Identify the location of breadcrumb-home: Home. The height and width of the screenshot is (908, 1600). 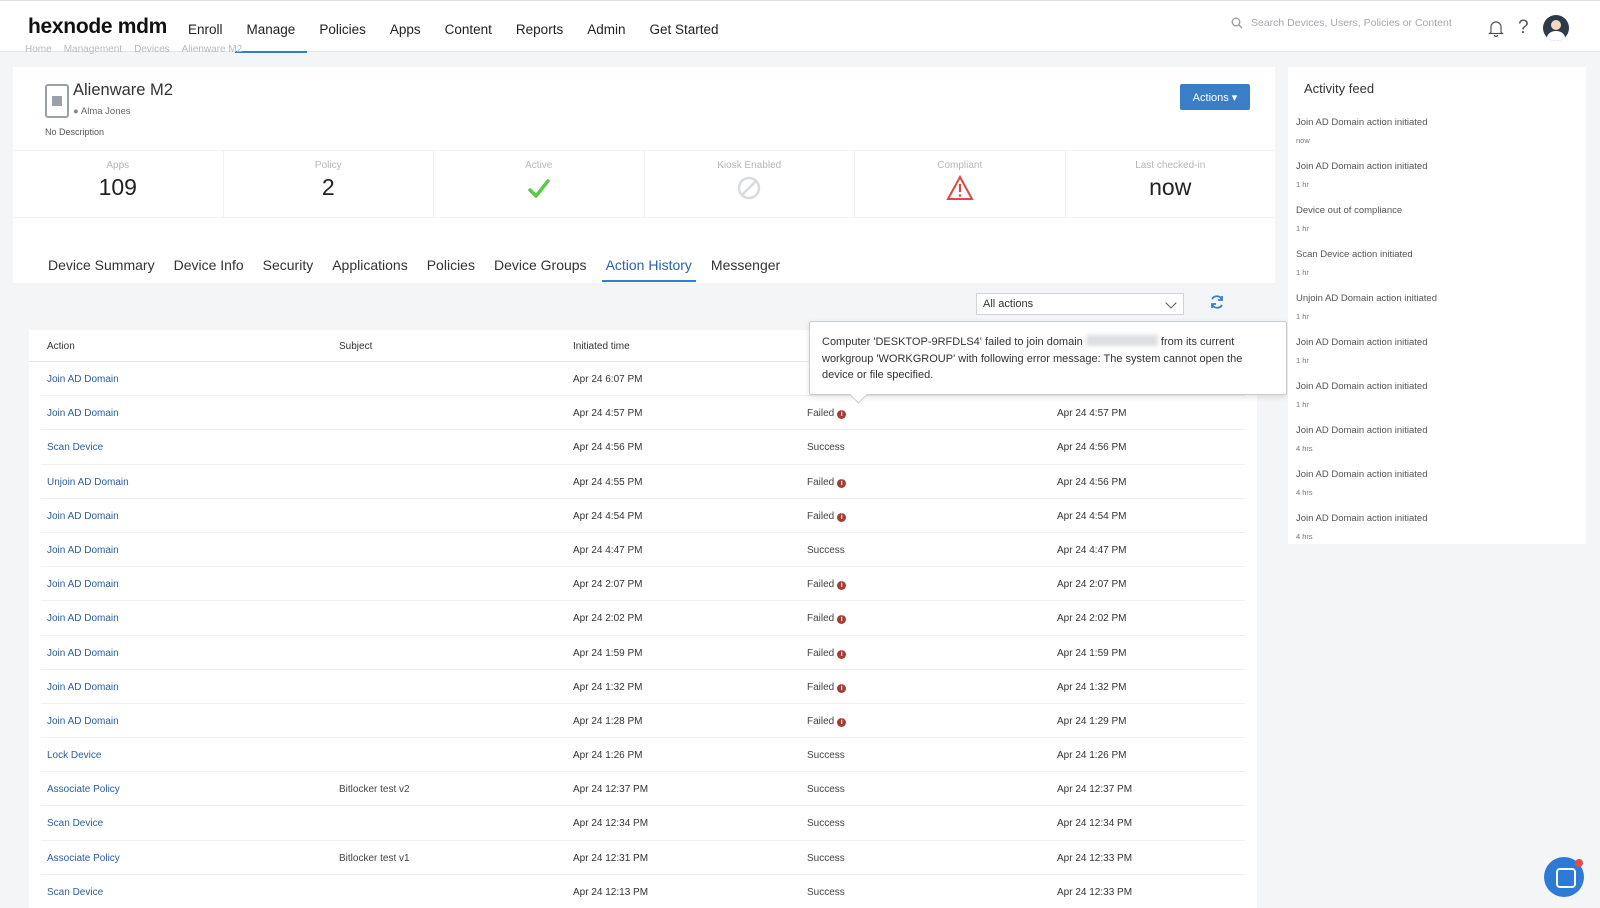
(38, 49).